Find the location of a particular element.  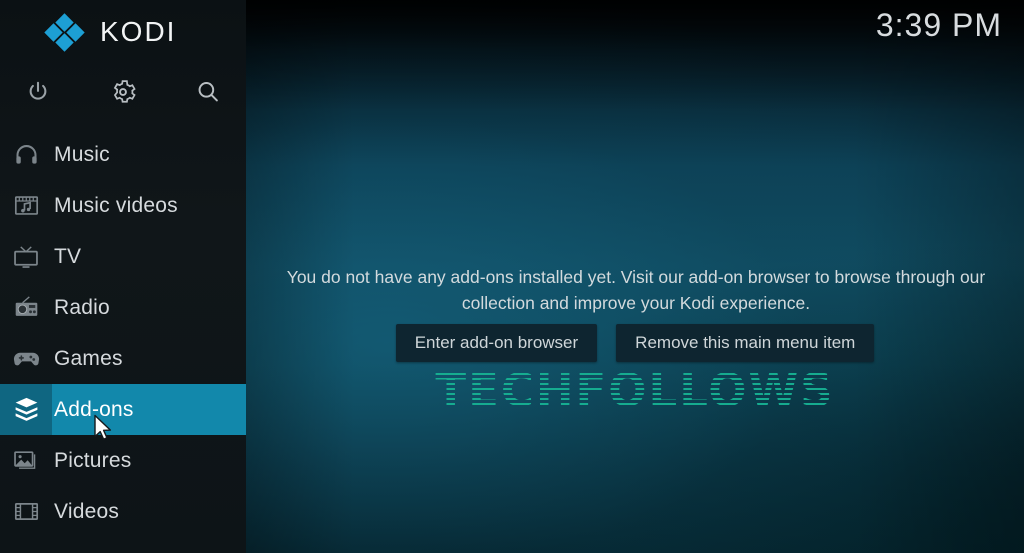

addons-box-icon is located at coordinates (26, 409).